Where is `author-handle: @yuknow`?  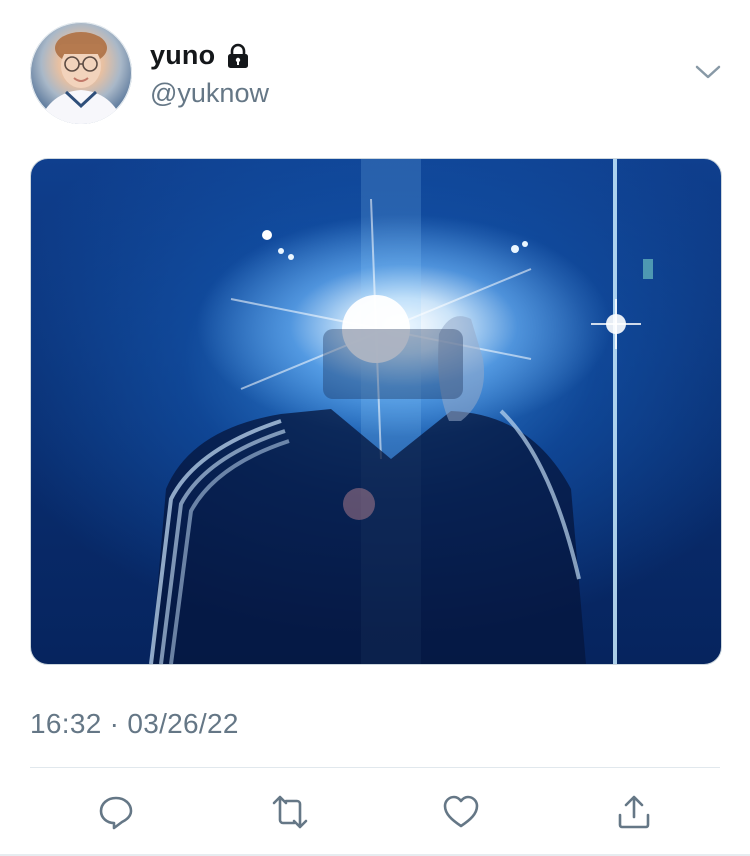 author-handle: @yuknow is located at coordinates (209, 93).